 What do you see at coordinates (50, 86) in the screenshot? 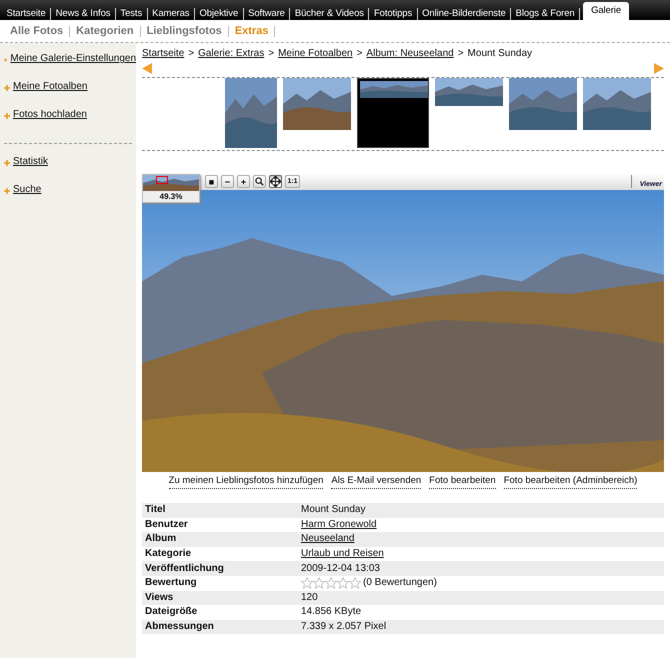
I see `sidebar-link: Meine Fotoalben` at bounding box center [50, 86].